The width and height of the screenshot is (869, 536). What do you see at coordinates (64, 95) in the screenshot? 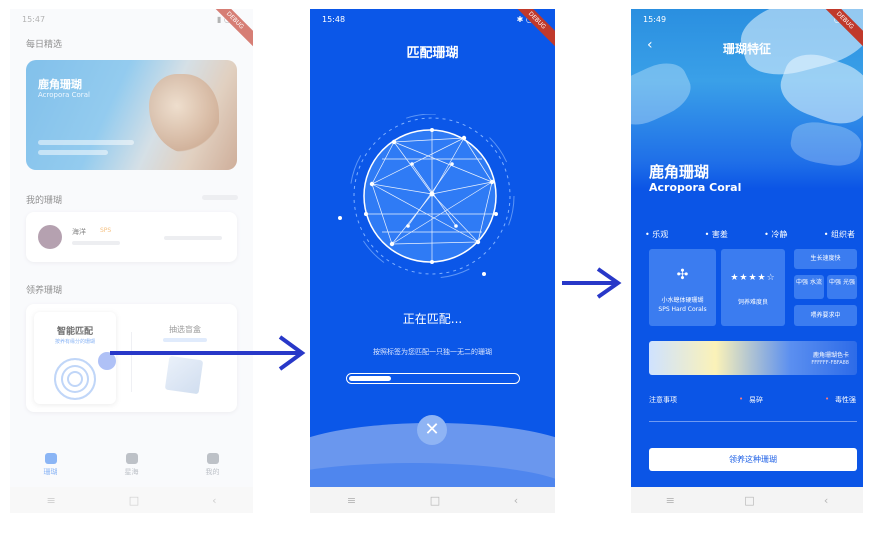
I see `banner-subtitle: Acropora Coral` at bounding box center [64, 95].